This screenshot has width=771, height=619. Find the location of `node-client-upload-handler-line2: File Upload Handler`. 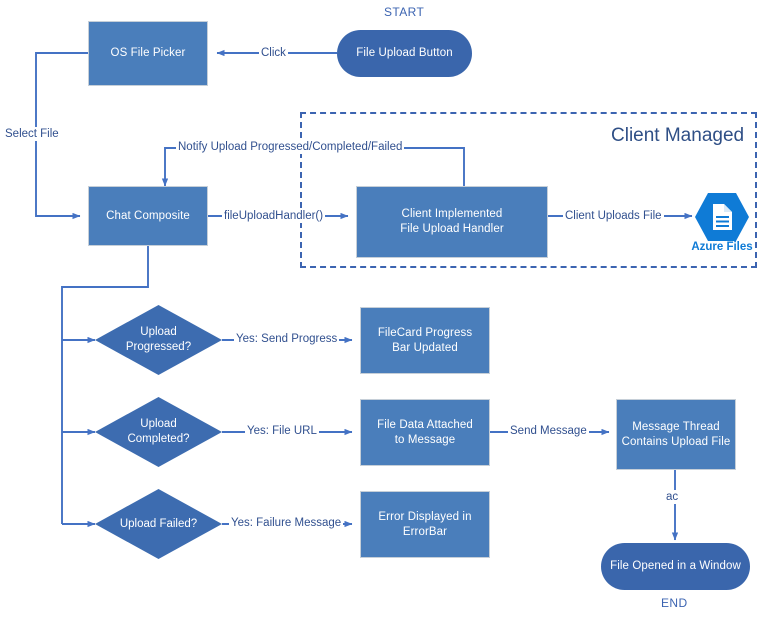

node-client-upload-handler-line2: File Upload Handler is located at coordinates (452, 229).